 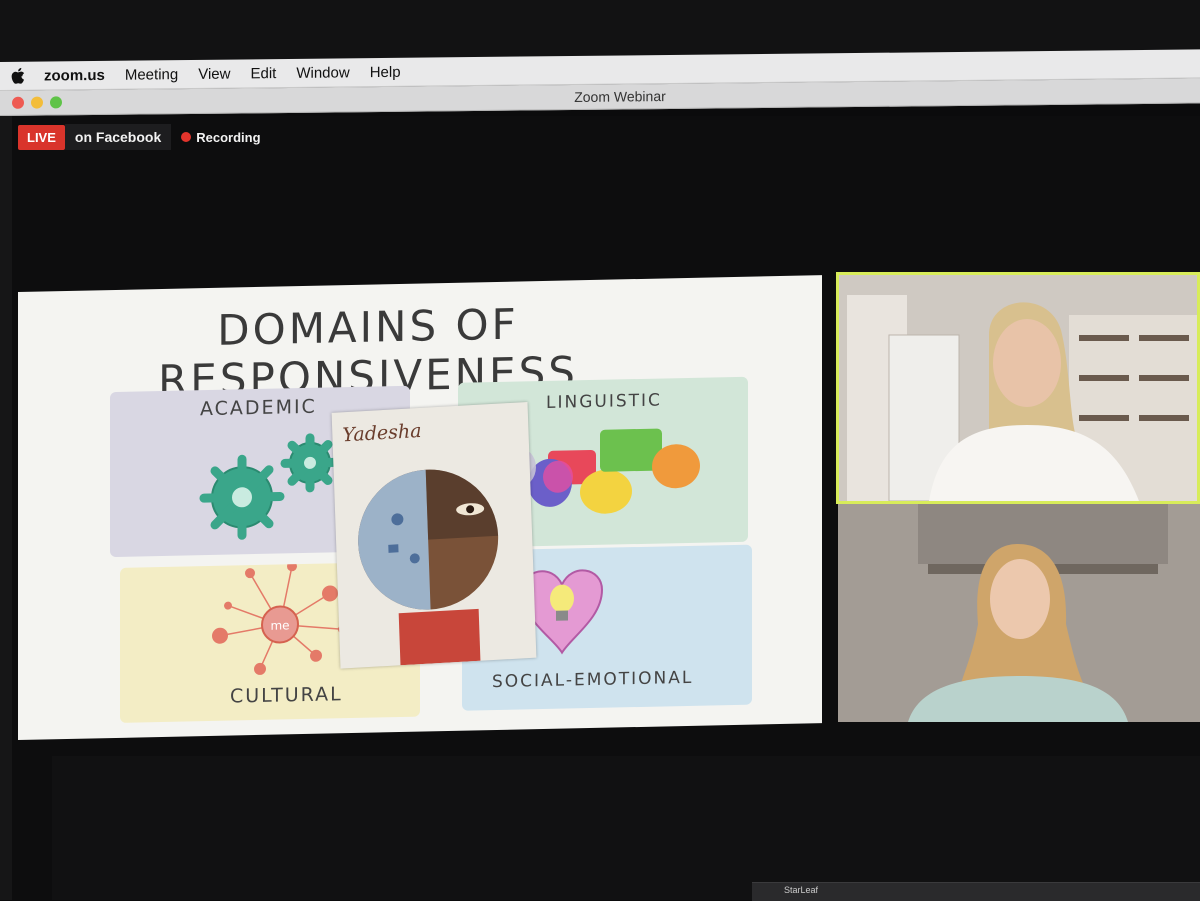 I want to click on social-emotional-label: SOCIAL-EMOTIONAL, so click(x=593, y=680).